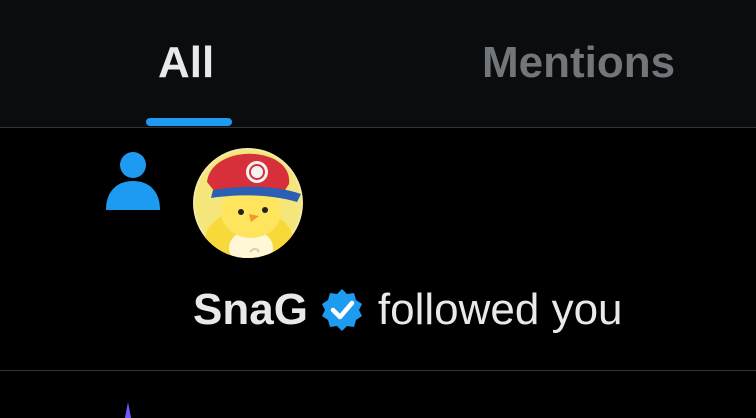  What do you see at coordinates (189, 122) in the screenshot?
I see `active-tab-indicator` at bounding box center [189, 122].